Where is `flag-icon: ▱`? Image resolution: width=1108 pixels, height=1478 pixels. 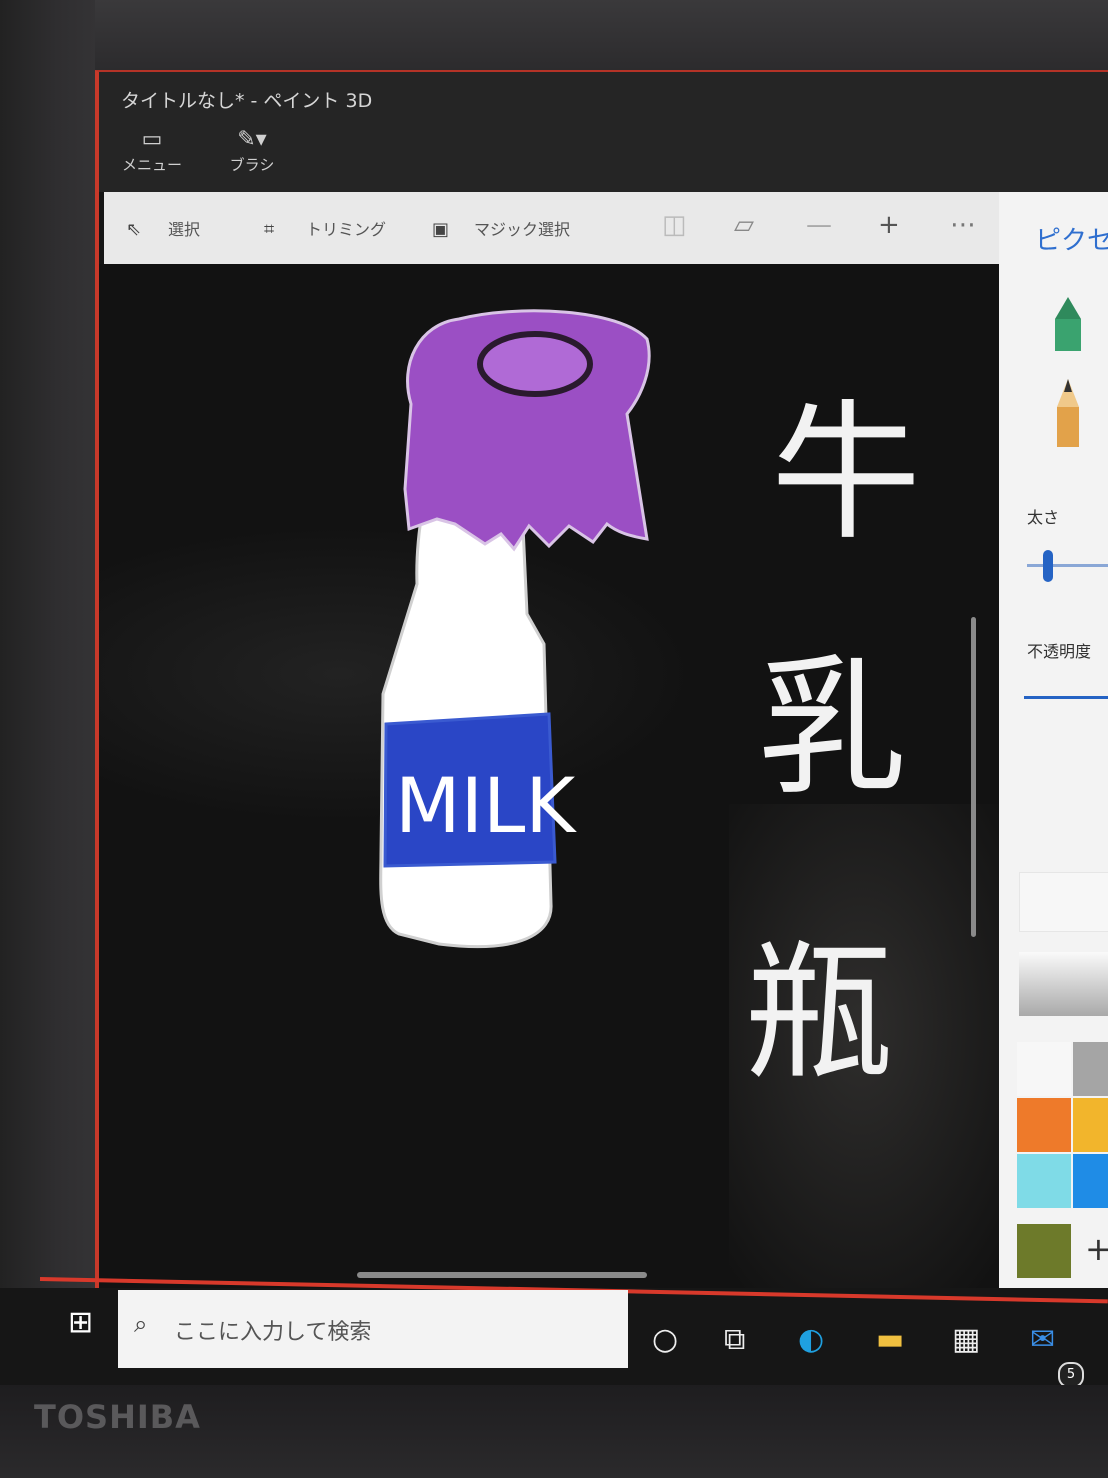 flag-icon: ▱ is located at coordinates (744, 225).